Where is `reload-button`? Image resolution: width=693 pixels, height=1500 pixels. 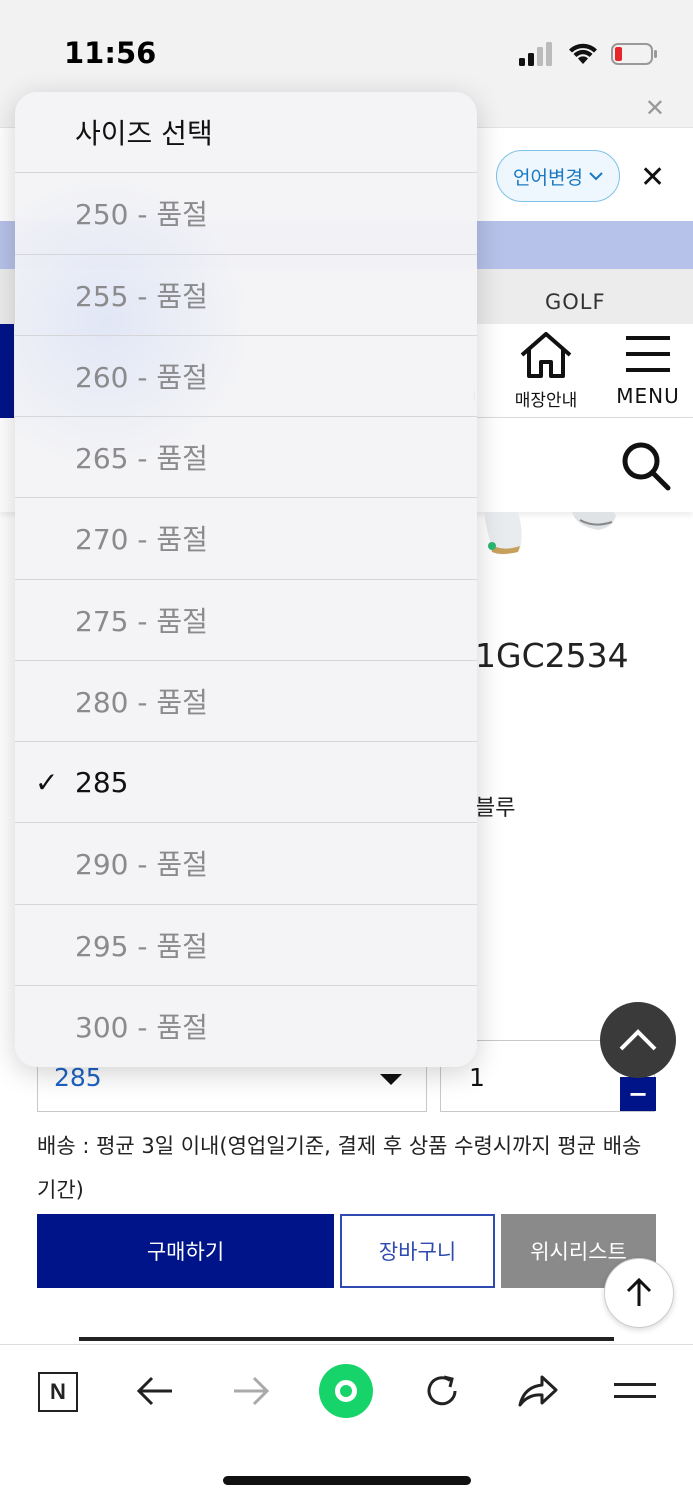
reload-button is located at coordinates (442, 1391).